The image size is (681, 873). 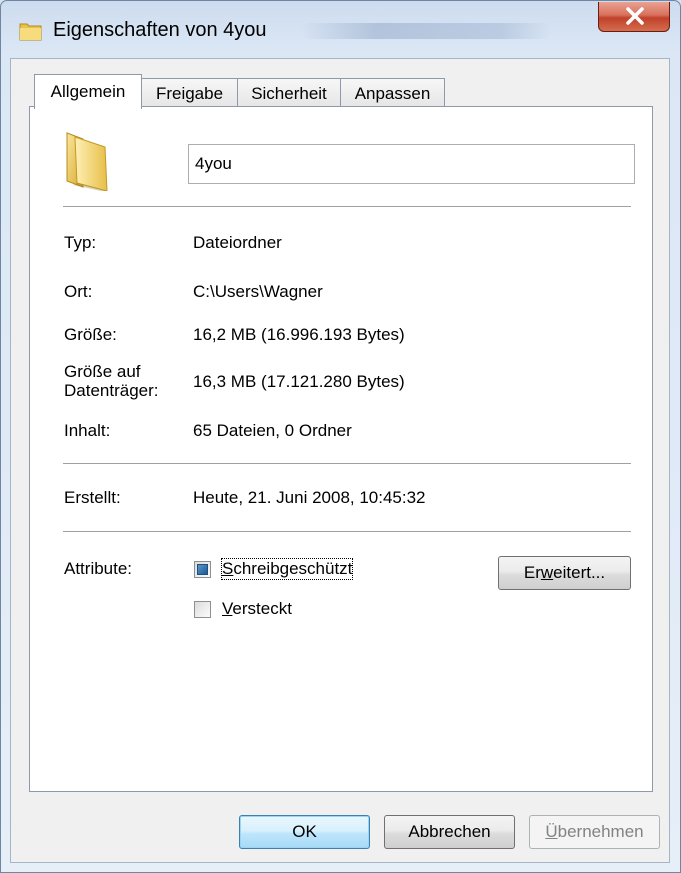 I want to click on tab-anpassen: Anpassen, so click(x=392, y=93).